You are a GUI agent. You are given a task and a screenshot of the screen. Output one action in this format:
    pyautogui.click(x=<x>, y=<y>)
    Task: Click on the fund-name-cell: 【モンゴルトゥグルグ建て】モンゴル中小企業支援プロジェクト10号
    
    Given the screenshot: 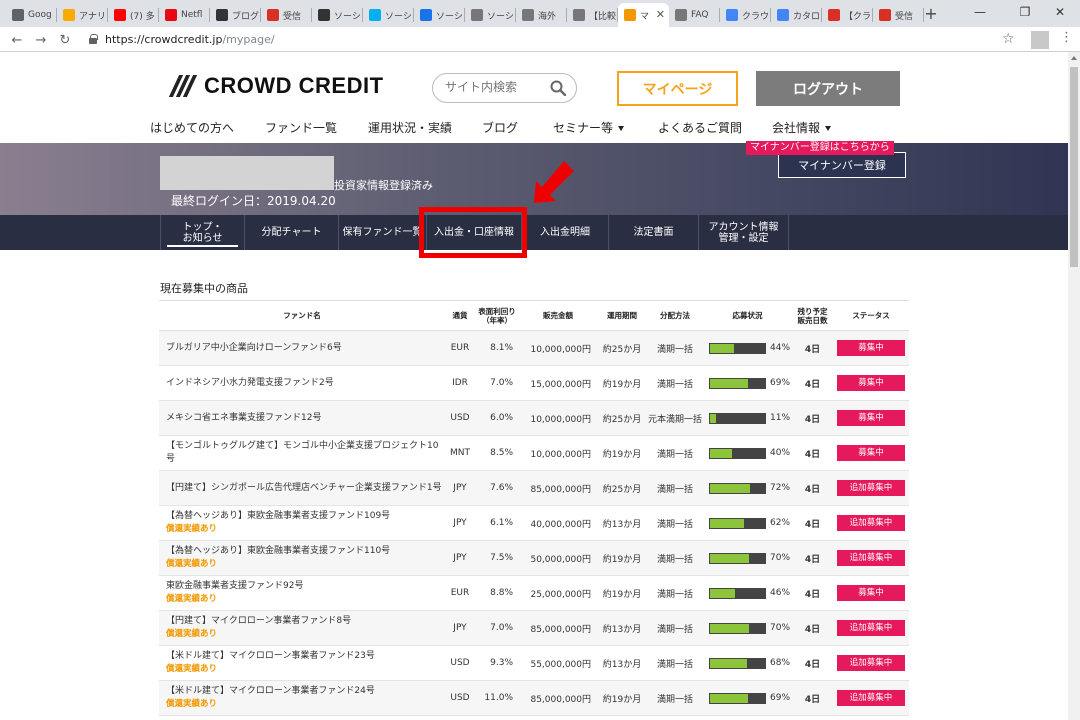 What is the action you would take?
    pyautogui.click(x=302, y=453)
    